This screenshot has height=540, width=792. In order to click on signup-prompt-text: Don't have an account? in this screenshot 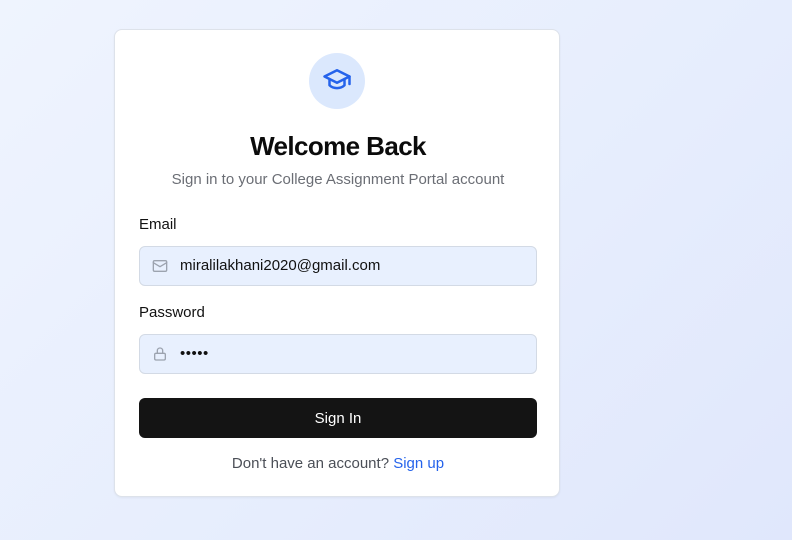, I will do `click(310, 463)`.